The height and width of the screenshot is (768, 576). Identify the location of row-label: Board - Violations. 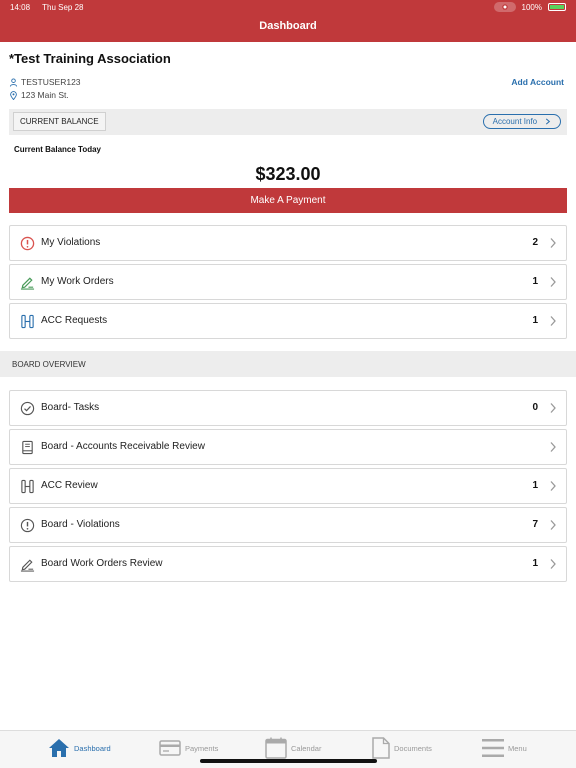
(80, 524).